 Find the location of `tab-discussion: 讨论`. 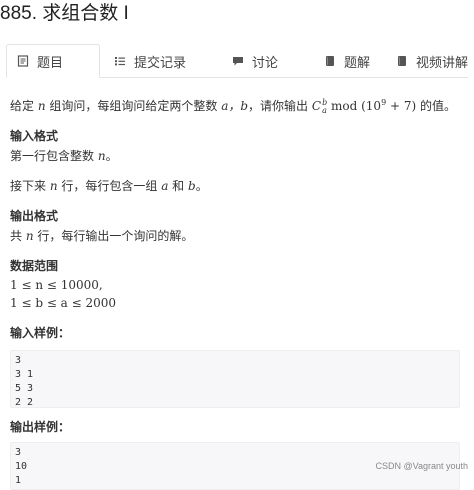

tab-discussion: 讨论 is located at coordinates (250, 61).